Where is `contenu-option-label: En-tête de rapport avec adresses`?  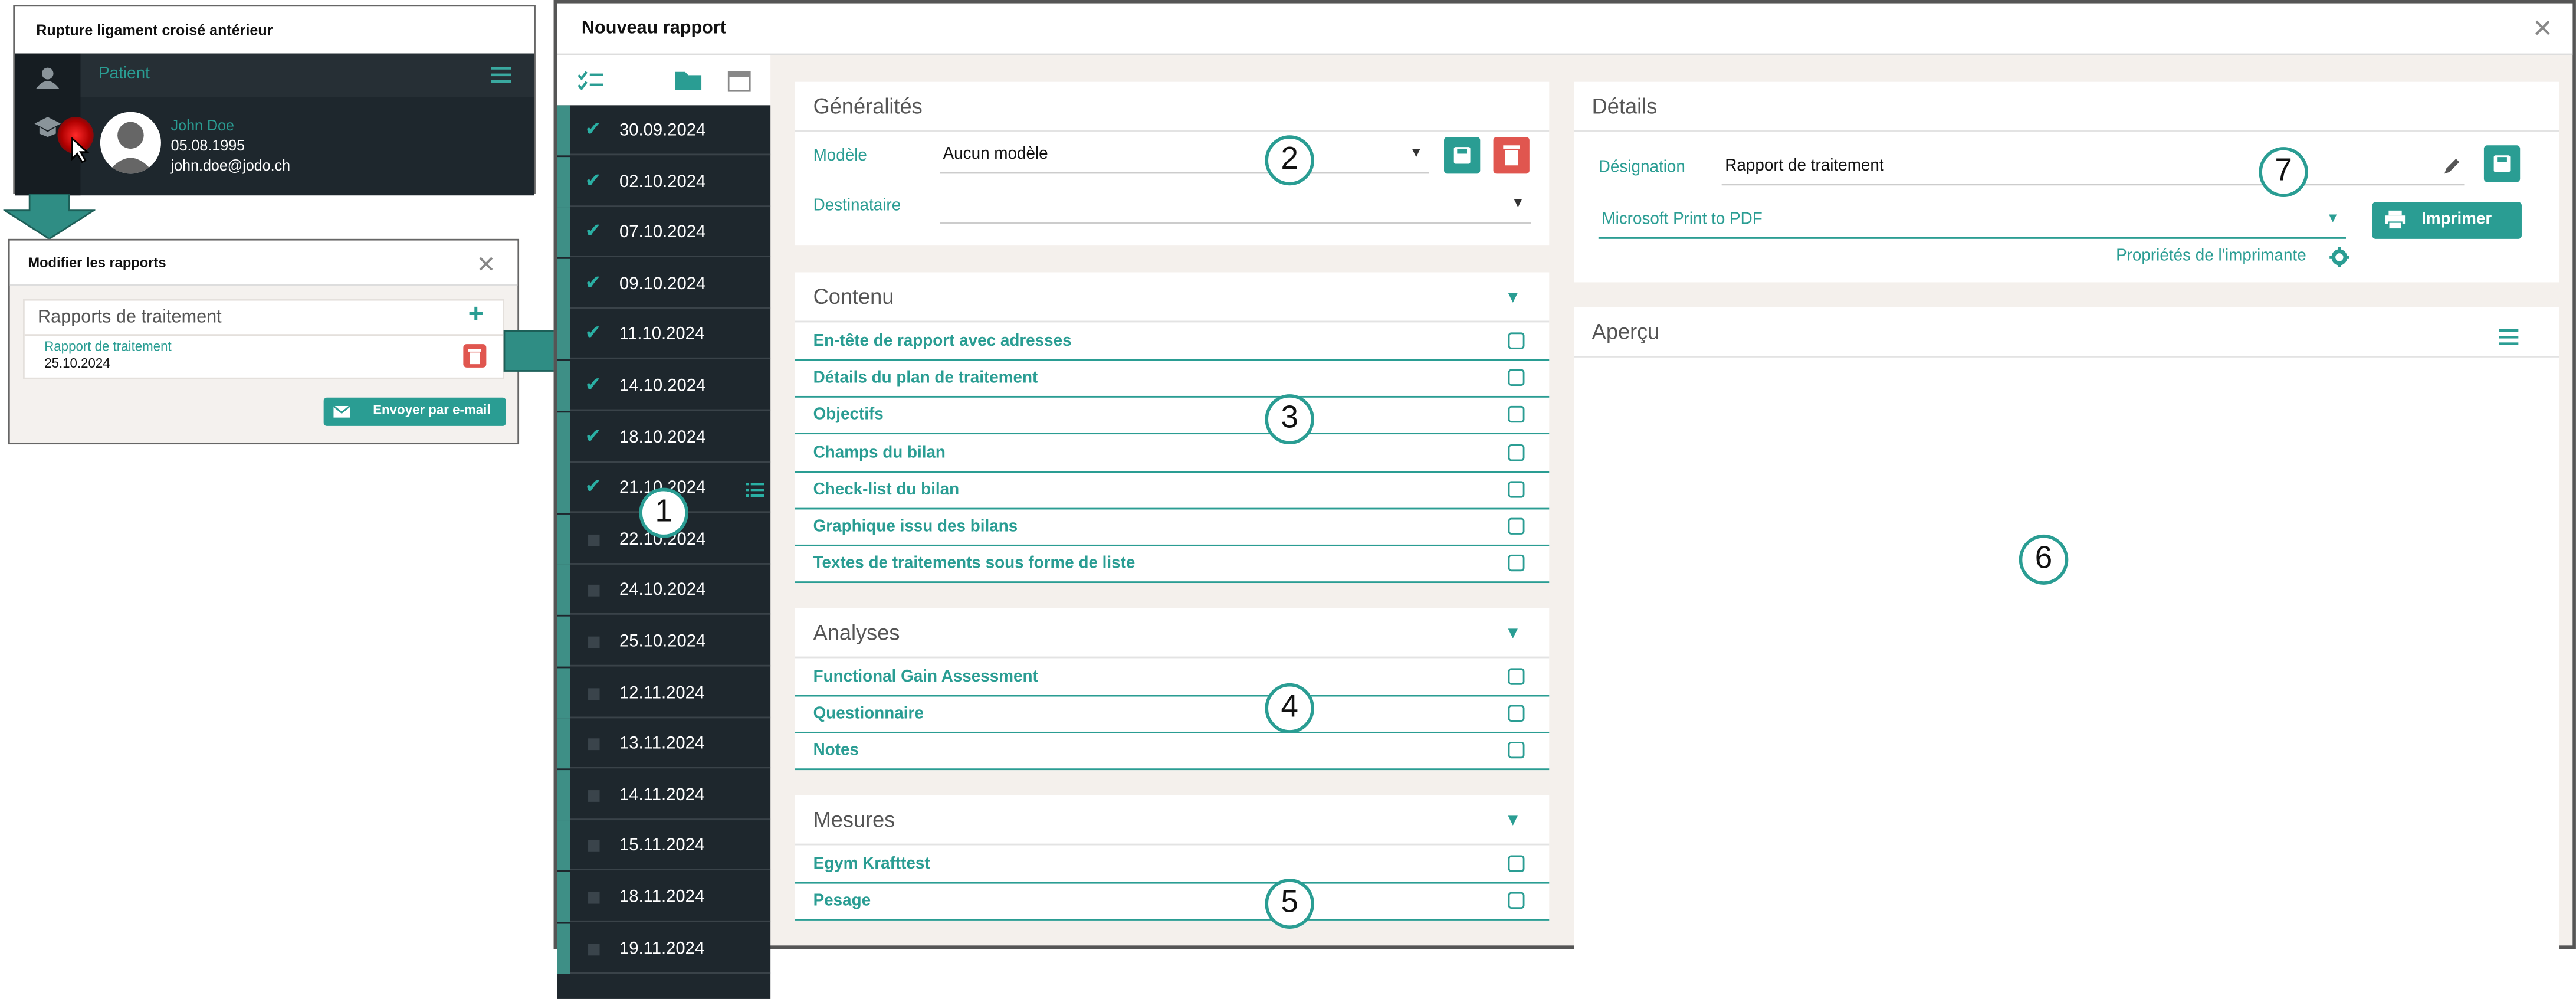 contenu-option-label: En-tête de rapport avec adresses is located at coordinates (942, 342).